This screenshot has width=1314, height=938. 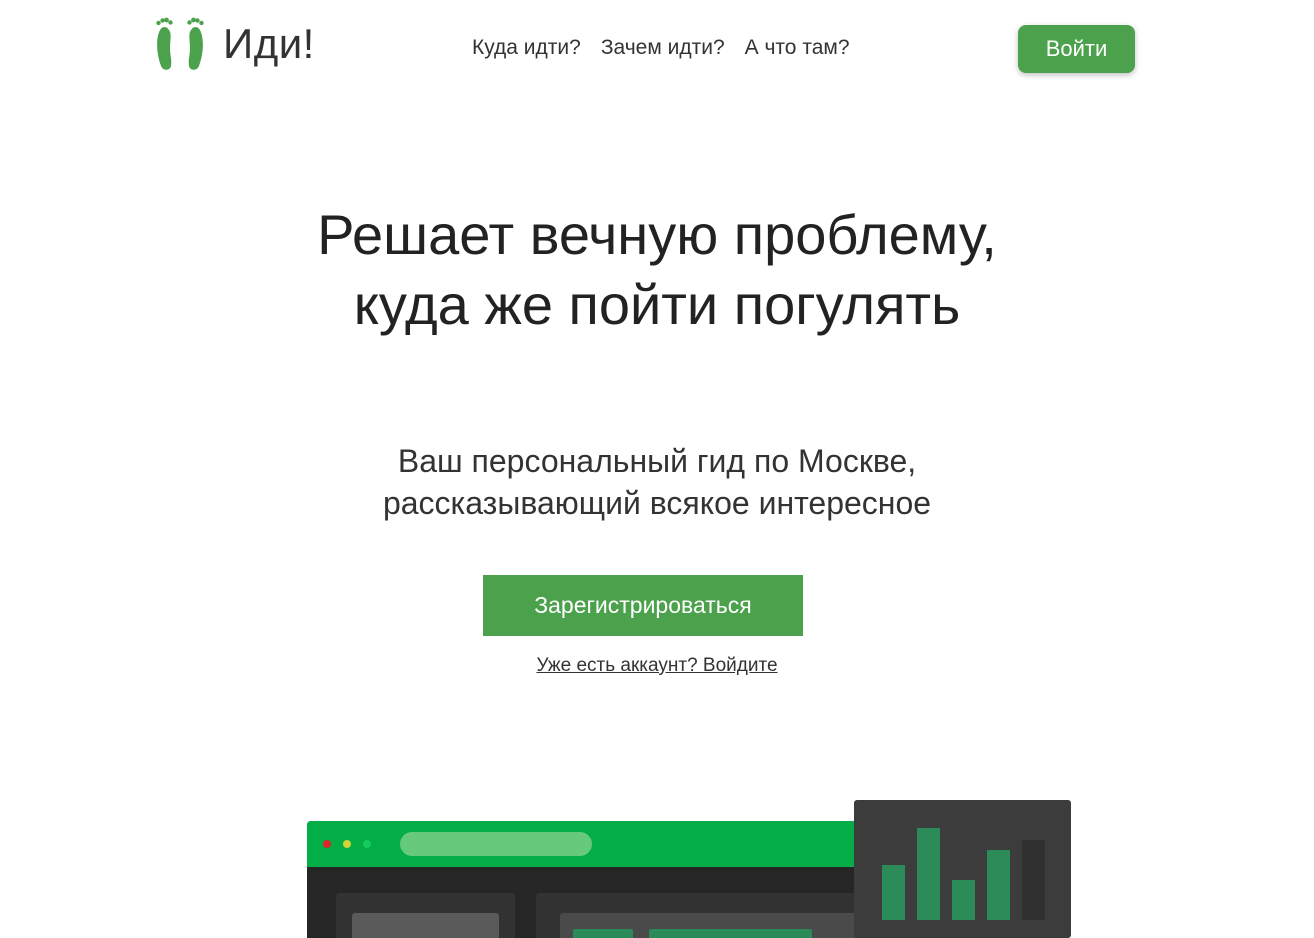 I want to click on address-bar, so click(x=496, y=844).